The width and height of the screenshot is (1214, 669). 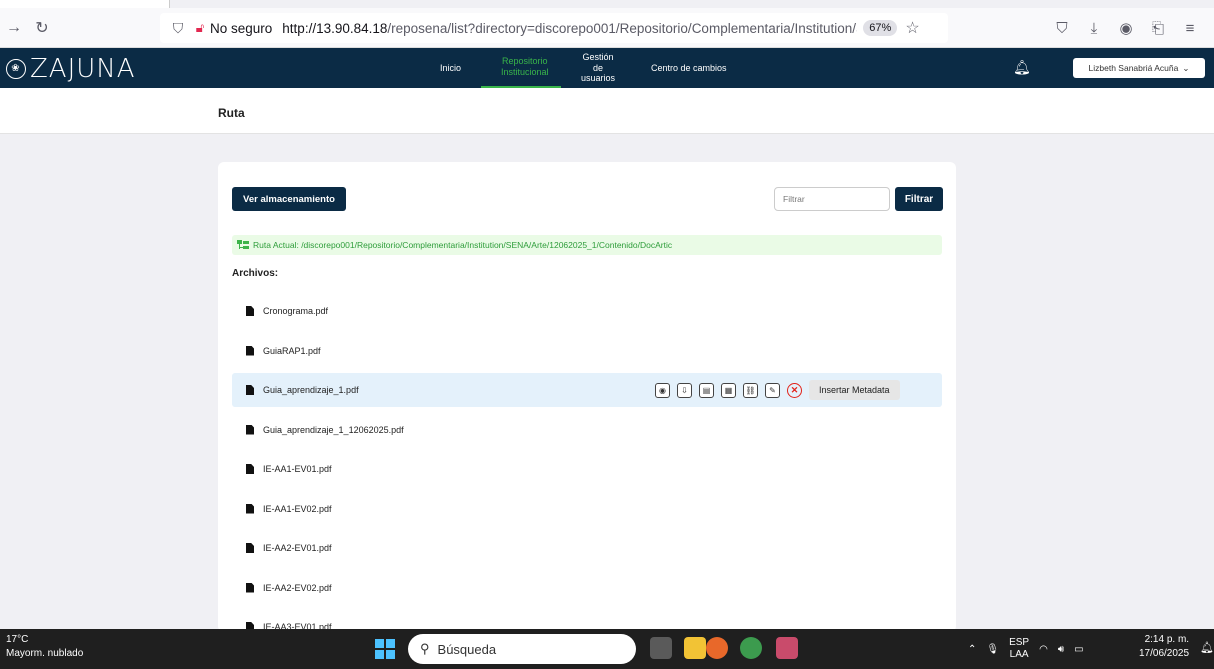 What do you see at coordinates (311, 390) in the screenshot?
I see `file-name: Guia_aprendizaje_1.pdf` at bounding box center [311, 390].